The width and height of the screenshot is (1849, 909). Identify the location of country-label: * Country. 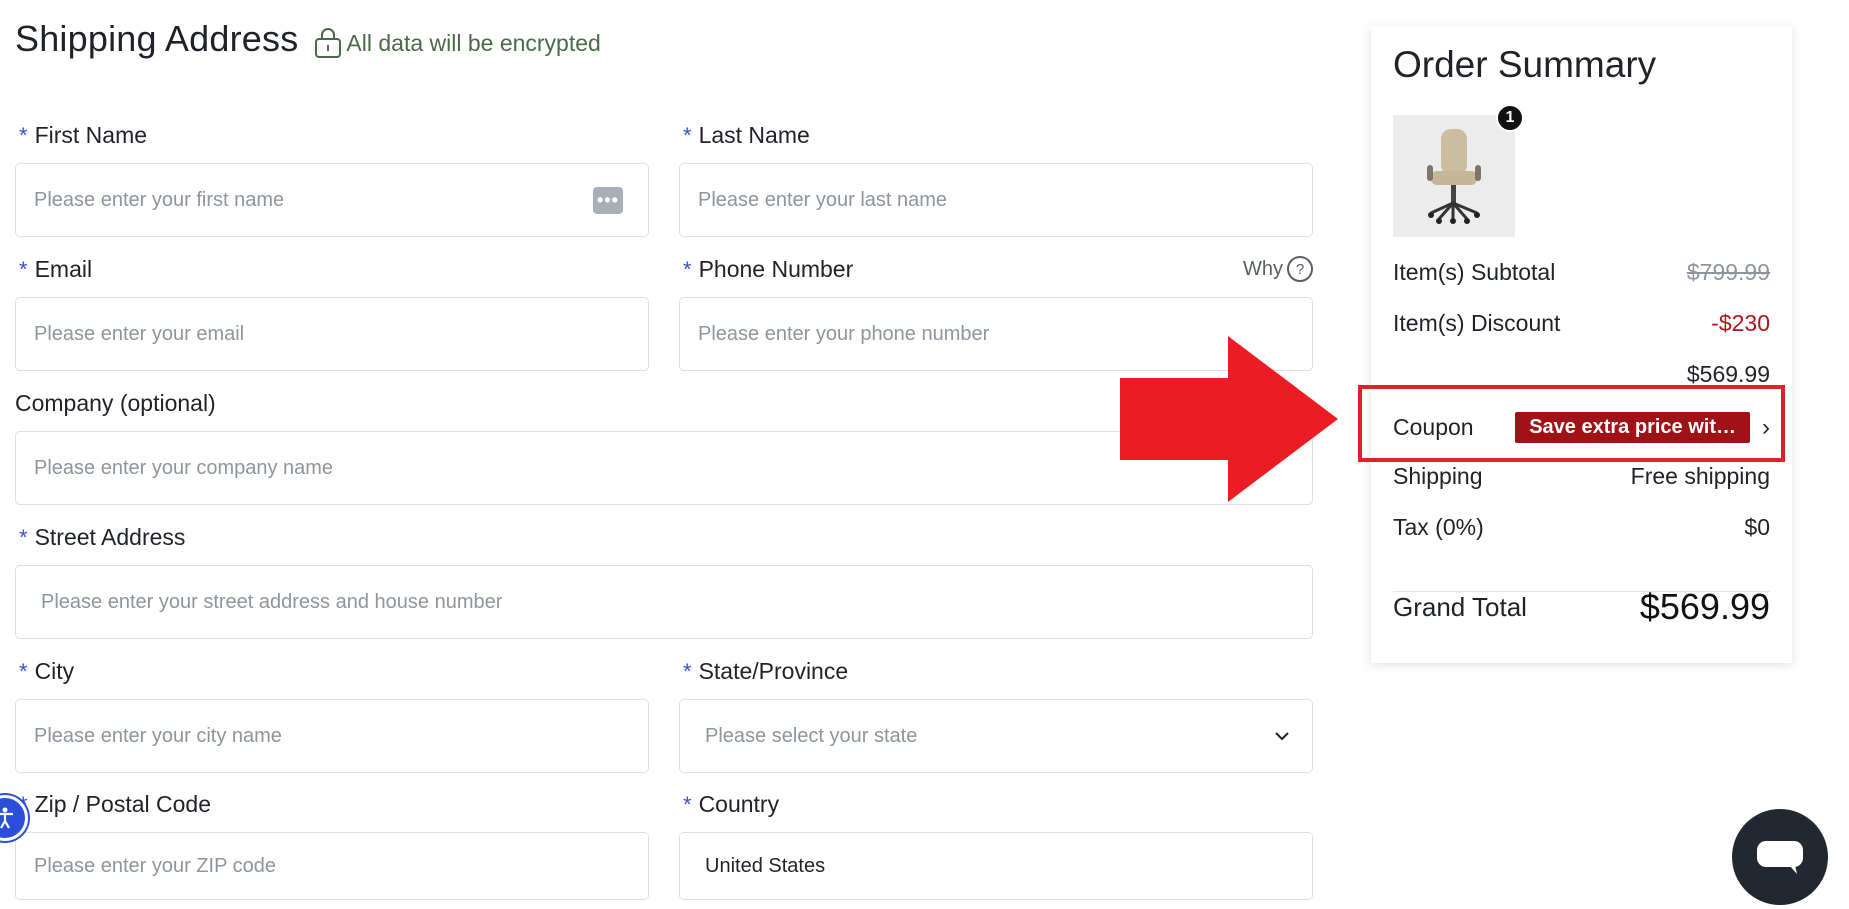
(731, 804).